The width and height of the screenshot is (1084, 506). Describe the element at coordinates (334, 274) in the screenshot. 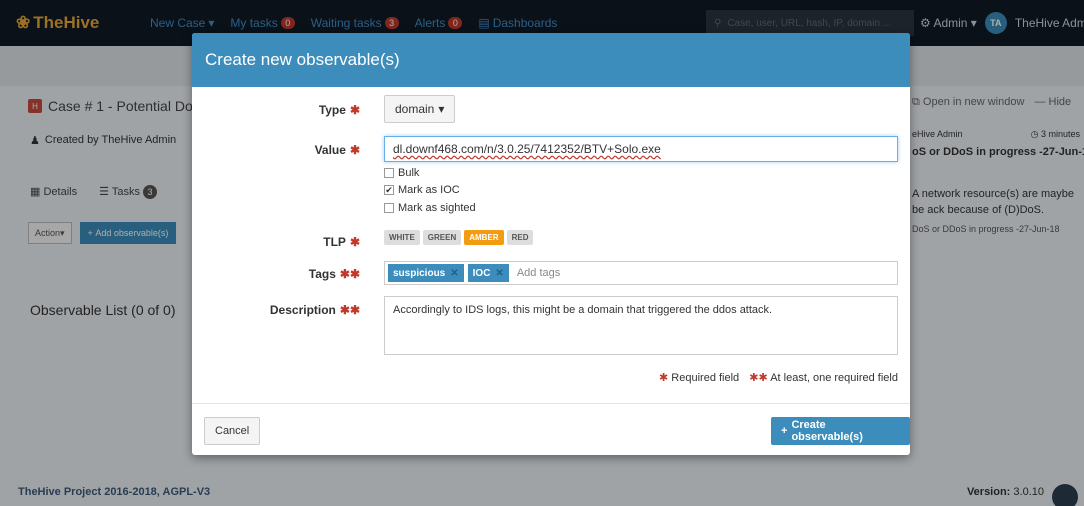

I see `tags-label: Tags ✱✱` at that location.